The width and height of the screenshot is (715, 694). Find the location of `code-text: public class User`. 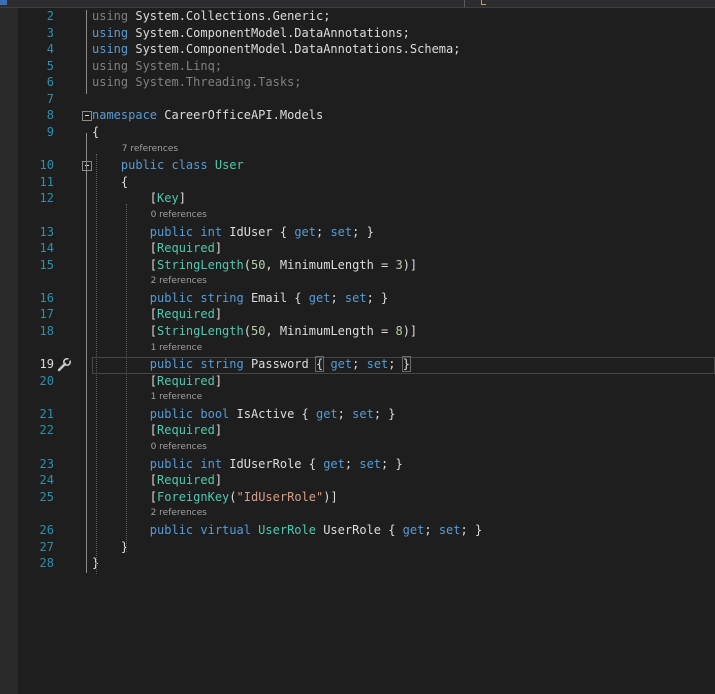

code-text: public class User is located at coordinates (168, 165).